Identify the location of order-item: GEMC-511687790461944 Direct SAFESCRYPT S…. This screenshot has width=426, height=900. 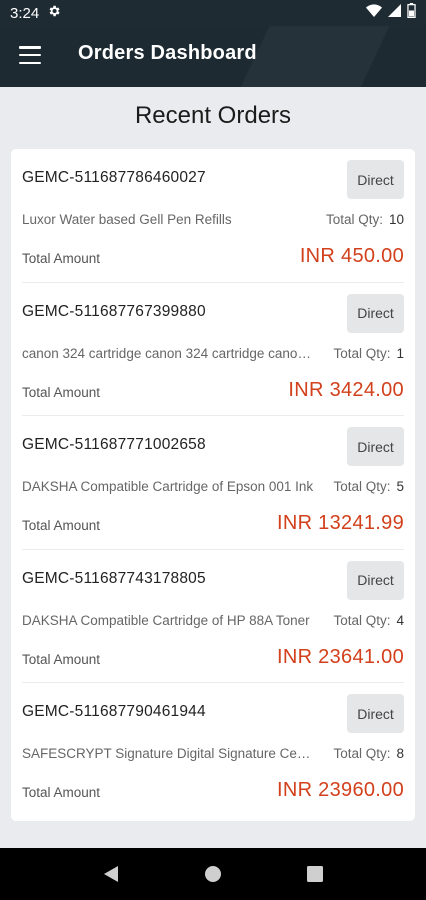
(213, 750).